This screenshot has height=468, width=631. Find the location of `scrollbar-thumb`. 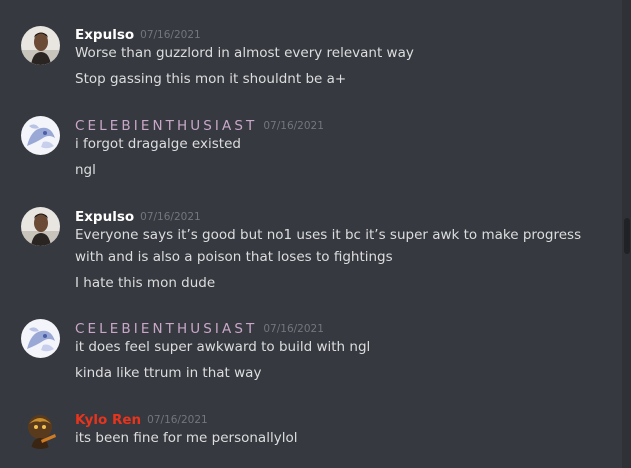

scrollbar-thumb is located at coordinates (627, 236).